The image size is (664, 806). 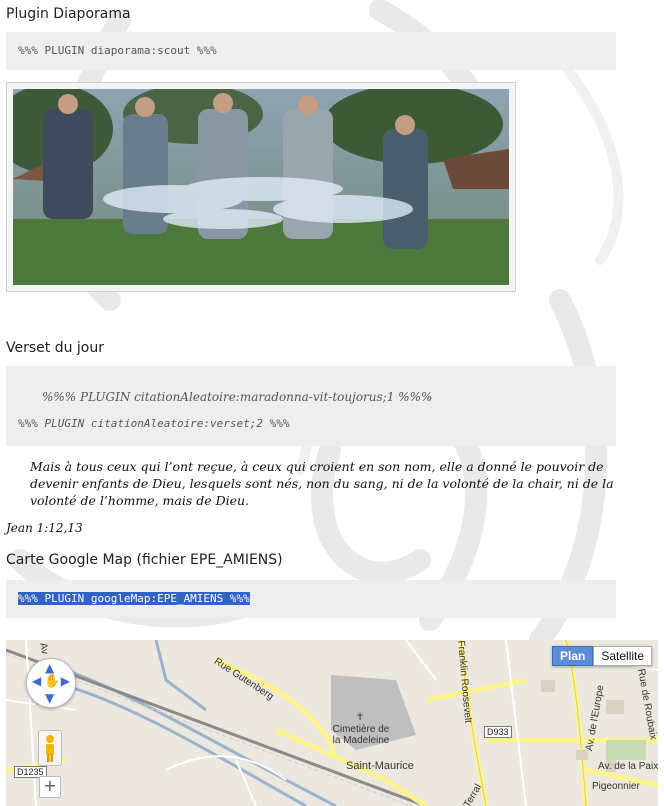 I want to click on map-pan-control: ◀ ▶ ▲ ▼ ✋, so click(x=51, y=683).